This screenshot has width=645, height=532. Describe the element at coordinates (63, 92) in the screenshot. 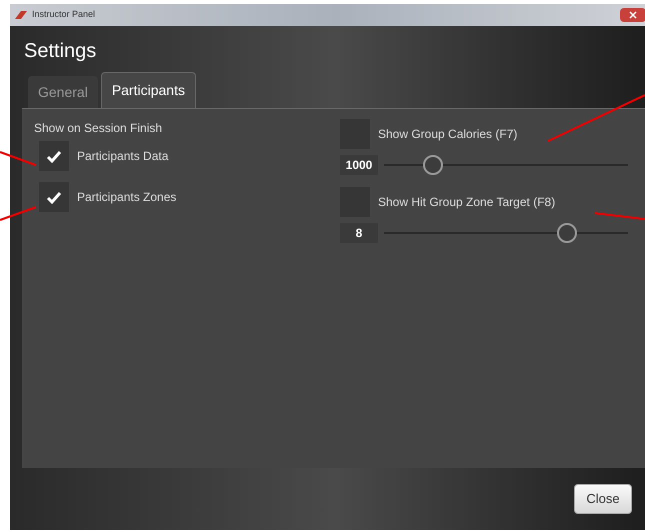

I see `tab: General` at that location.